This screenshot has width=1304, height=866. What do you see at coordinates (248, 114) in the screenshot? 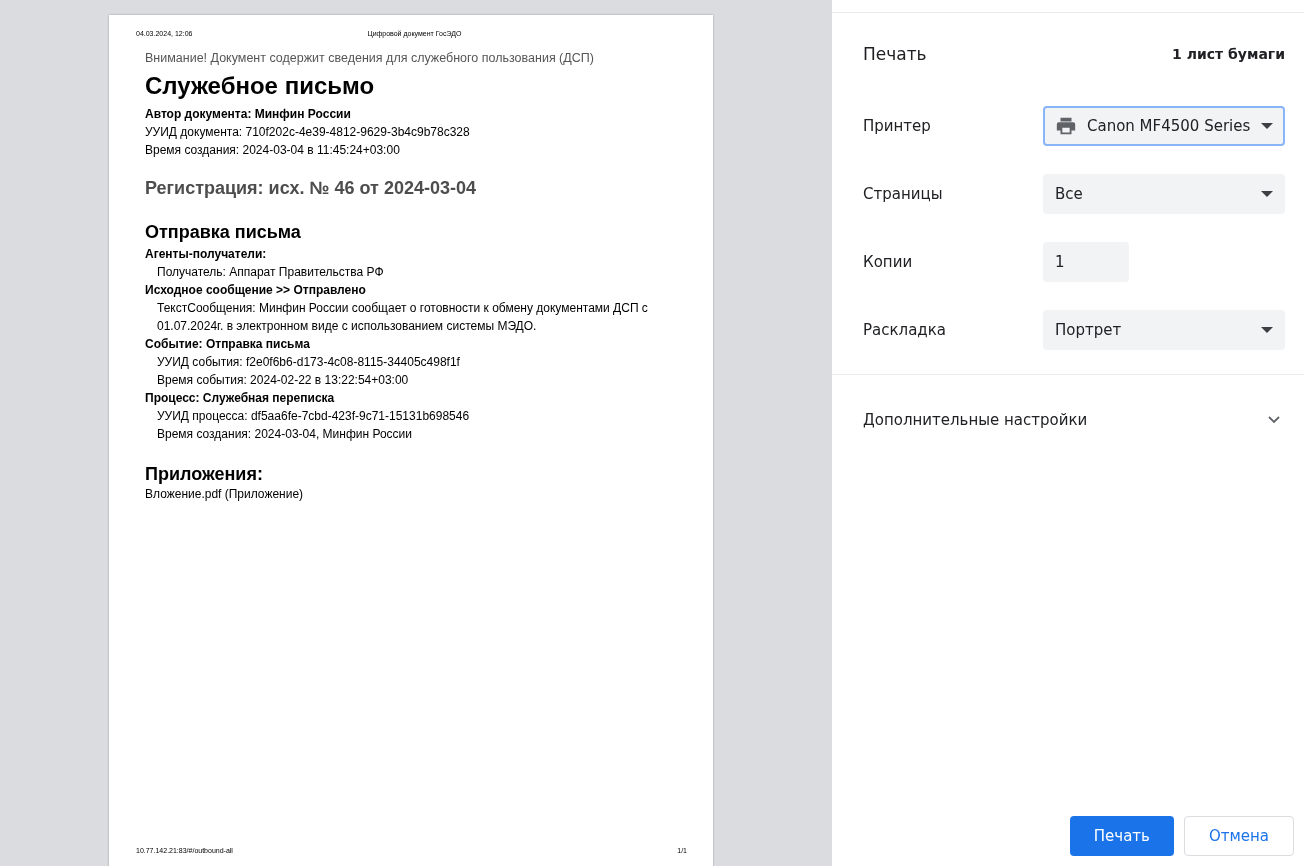
I see `document-text: Автор документа: Минфин России` at bounding box center [248, 114].